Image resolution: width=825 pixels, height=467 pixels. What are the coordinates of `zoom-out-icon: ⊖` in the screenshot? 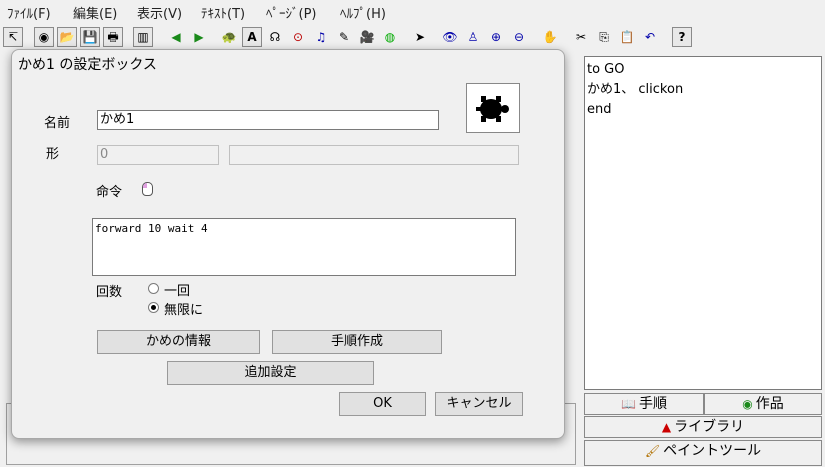 It's located at (519, 37).